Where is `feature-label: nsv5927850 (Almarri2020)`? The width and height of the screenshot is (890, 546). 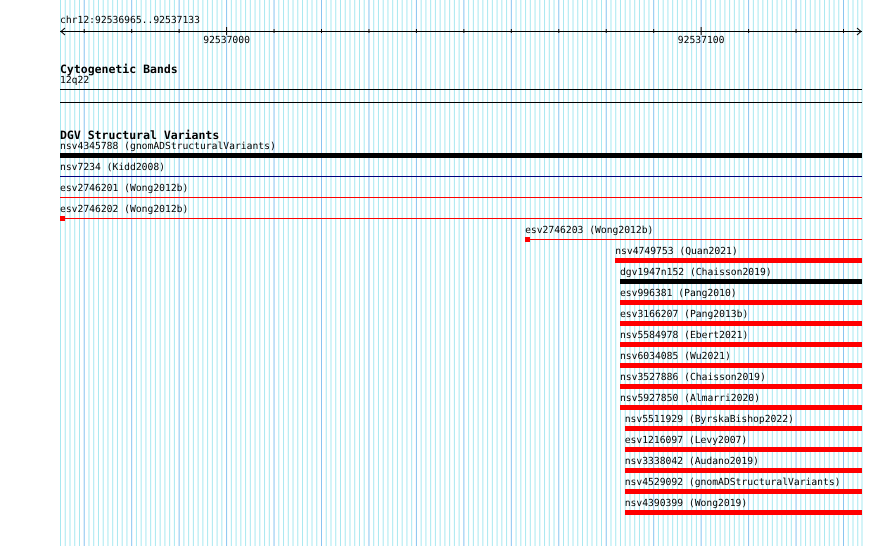
feature-label: nsv5927850 (Almarri2020) is located at coordinates (690, 399).